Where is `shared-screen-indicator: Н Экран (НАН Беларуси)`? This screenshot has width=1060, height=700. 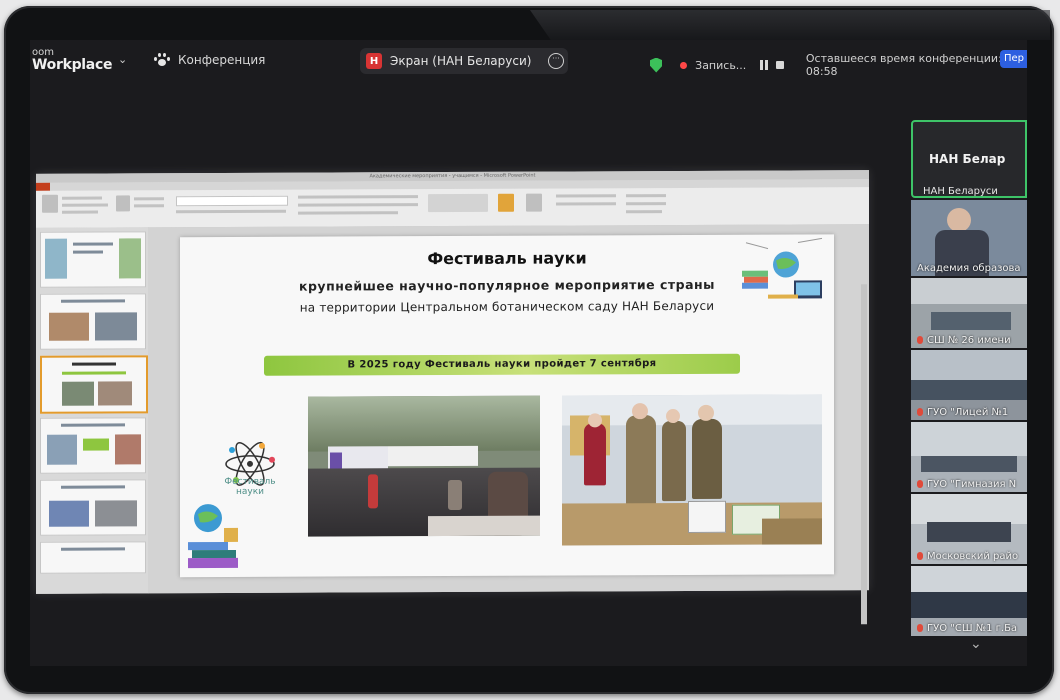
shared-screen-indicator: Н Экран (НАН Беларуси) is located at coordinates (464, 61).